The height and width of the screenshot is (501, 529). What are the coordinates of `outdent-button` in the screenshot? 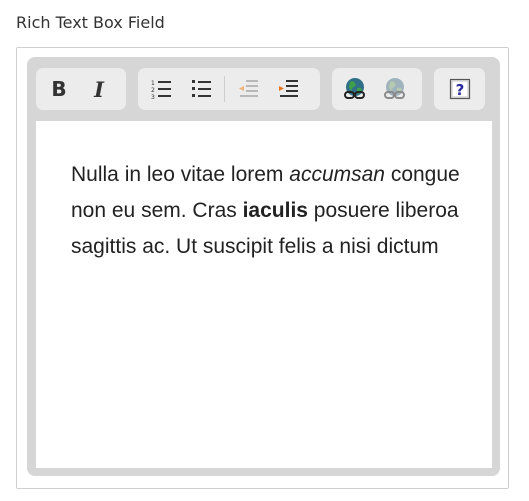 It's located at (248, 89).